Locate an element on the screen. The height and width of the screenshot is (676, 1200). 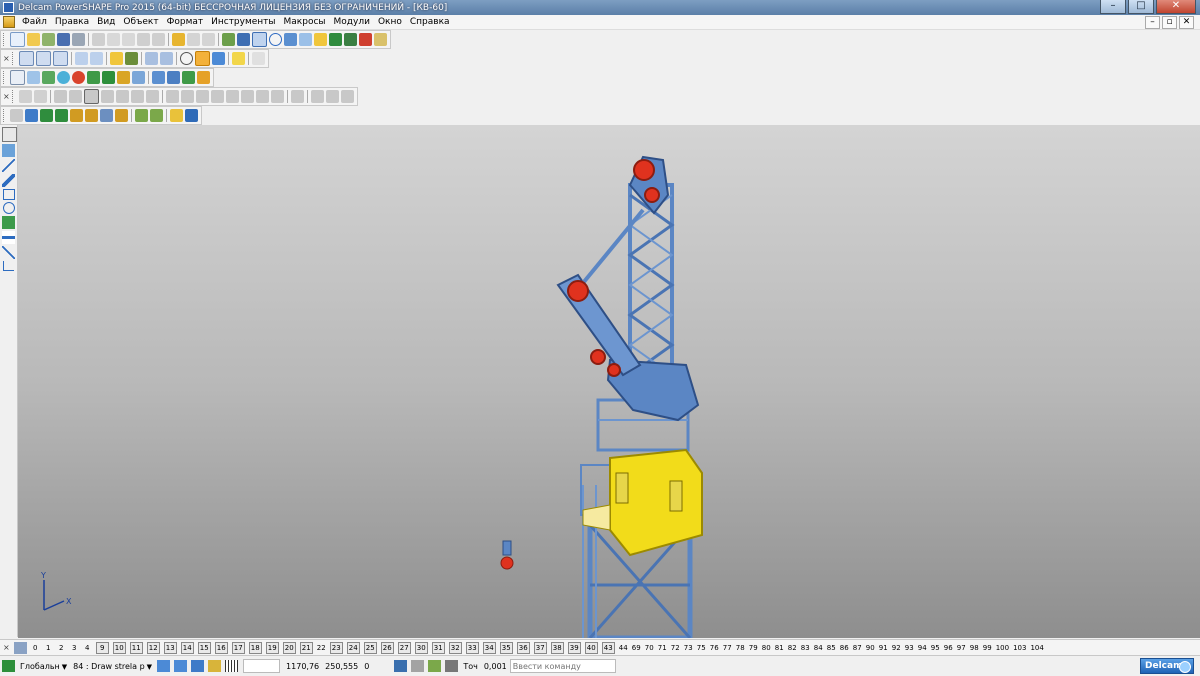
offset-icon is located at coordinates (152, 96).